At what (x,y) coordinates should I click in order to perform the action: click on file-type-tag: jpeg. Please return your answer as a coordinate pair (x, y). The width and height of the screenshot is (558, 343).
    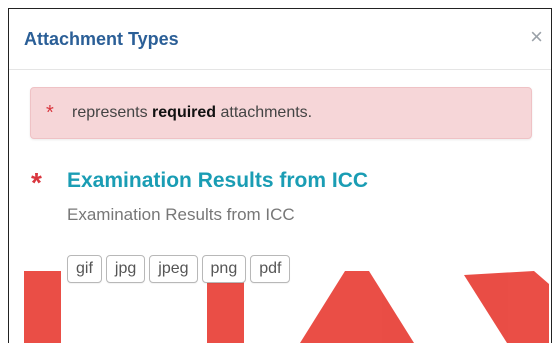
    Looking at the image, I should click on (173, 269).